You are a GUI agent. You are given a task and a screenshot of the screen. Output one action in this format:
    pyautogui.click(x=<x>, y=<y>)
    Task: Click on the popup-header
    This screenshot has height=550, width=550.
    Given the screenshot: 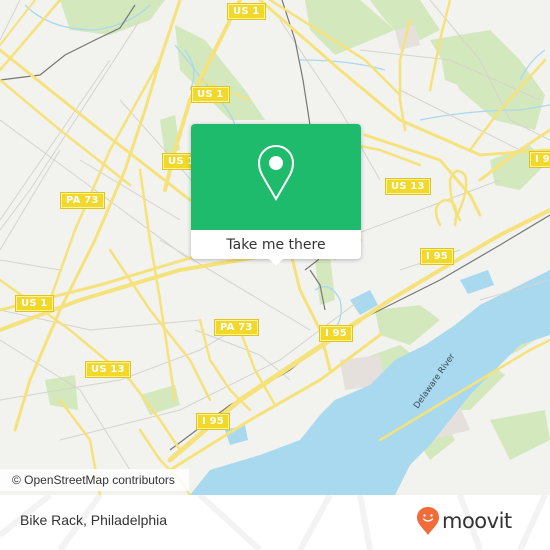 What is the action you would take?
    pyautogui.click(x=276, y=177)
    